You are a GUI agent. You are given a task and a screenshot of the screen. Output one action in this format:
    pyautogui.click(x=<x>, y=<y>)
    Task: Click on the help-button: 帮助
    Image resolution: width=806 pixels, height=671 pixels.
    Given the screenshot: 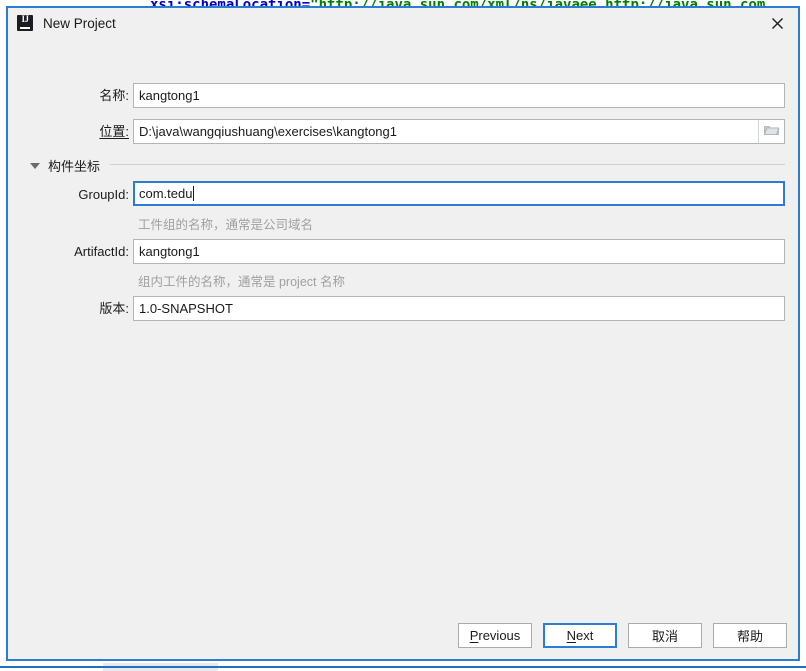 What is the action you would take?
    pyautogui.click(x=750, y=635)
    